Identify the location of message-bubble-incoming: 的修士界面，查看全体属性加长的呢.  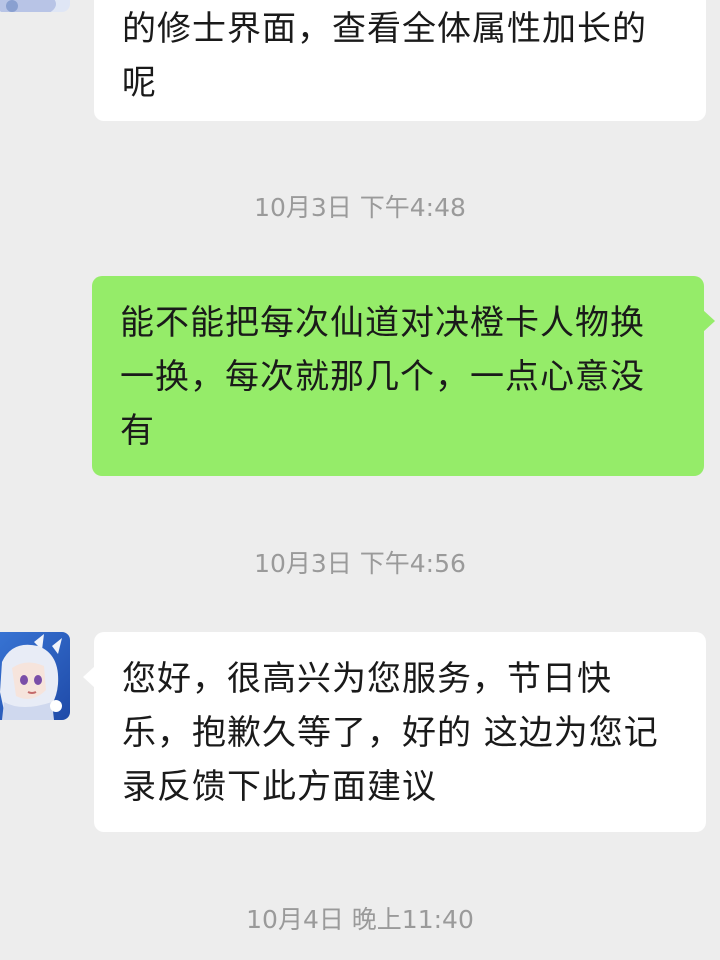
(400, 60).